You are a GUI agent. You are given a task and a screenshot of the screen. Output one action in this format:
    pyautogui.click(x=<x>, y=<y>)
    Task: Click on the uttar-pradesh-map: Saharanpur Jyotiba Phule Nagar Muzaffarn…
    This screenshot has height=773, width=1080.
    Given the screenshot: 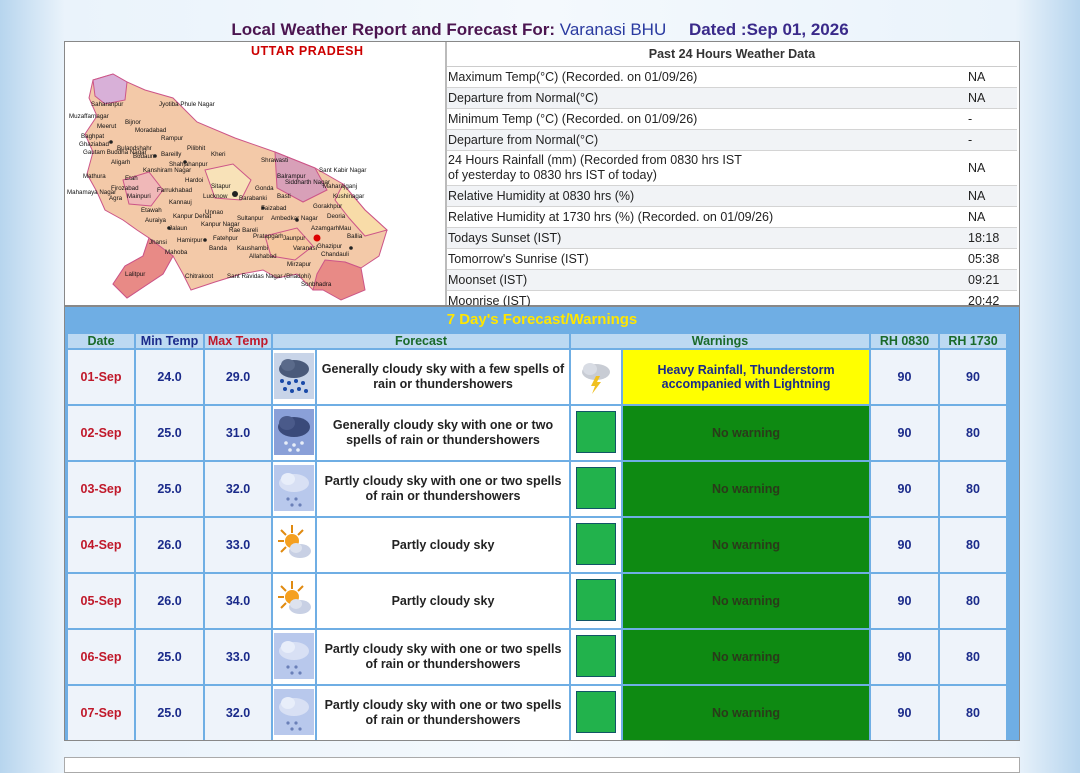 What is the action you would take?
    pyautogui.click(x=254, y=181)
    